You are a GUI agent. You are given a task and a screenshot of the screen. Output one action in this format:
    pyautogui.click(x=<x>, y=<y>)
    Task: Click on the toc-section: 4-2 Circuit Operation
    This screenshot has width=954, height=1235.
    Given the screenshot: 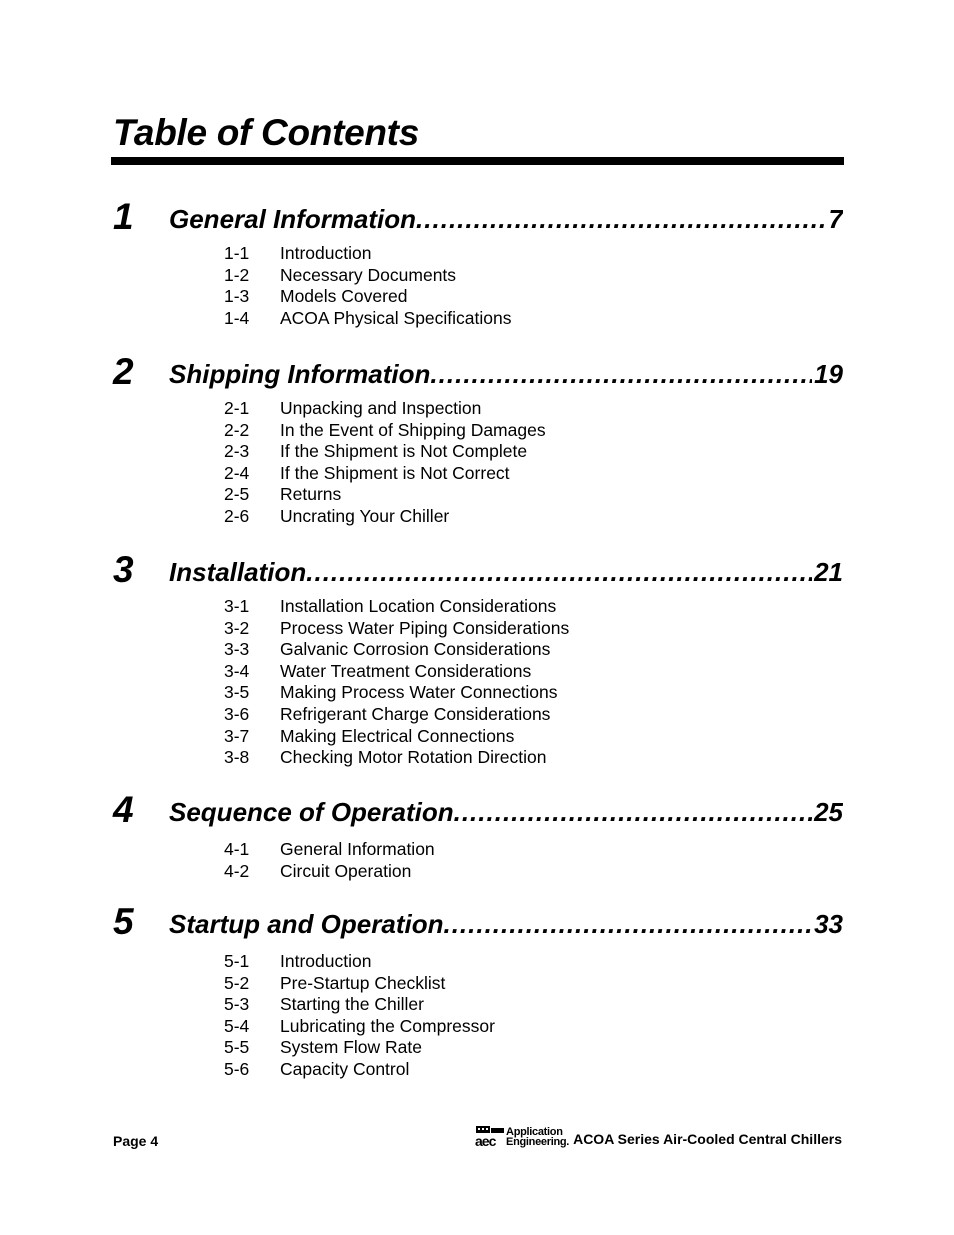 What is the action you would take?
    pyautogui.click(x=329, y=872)
    